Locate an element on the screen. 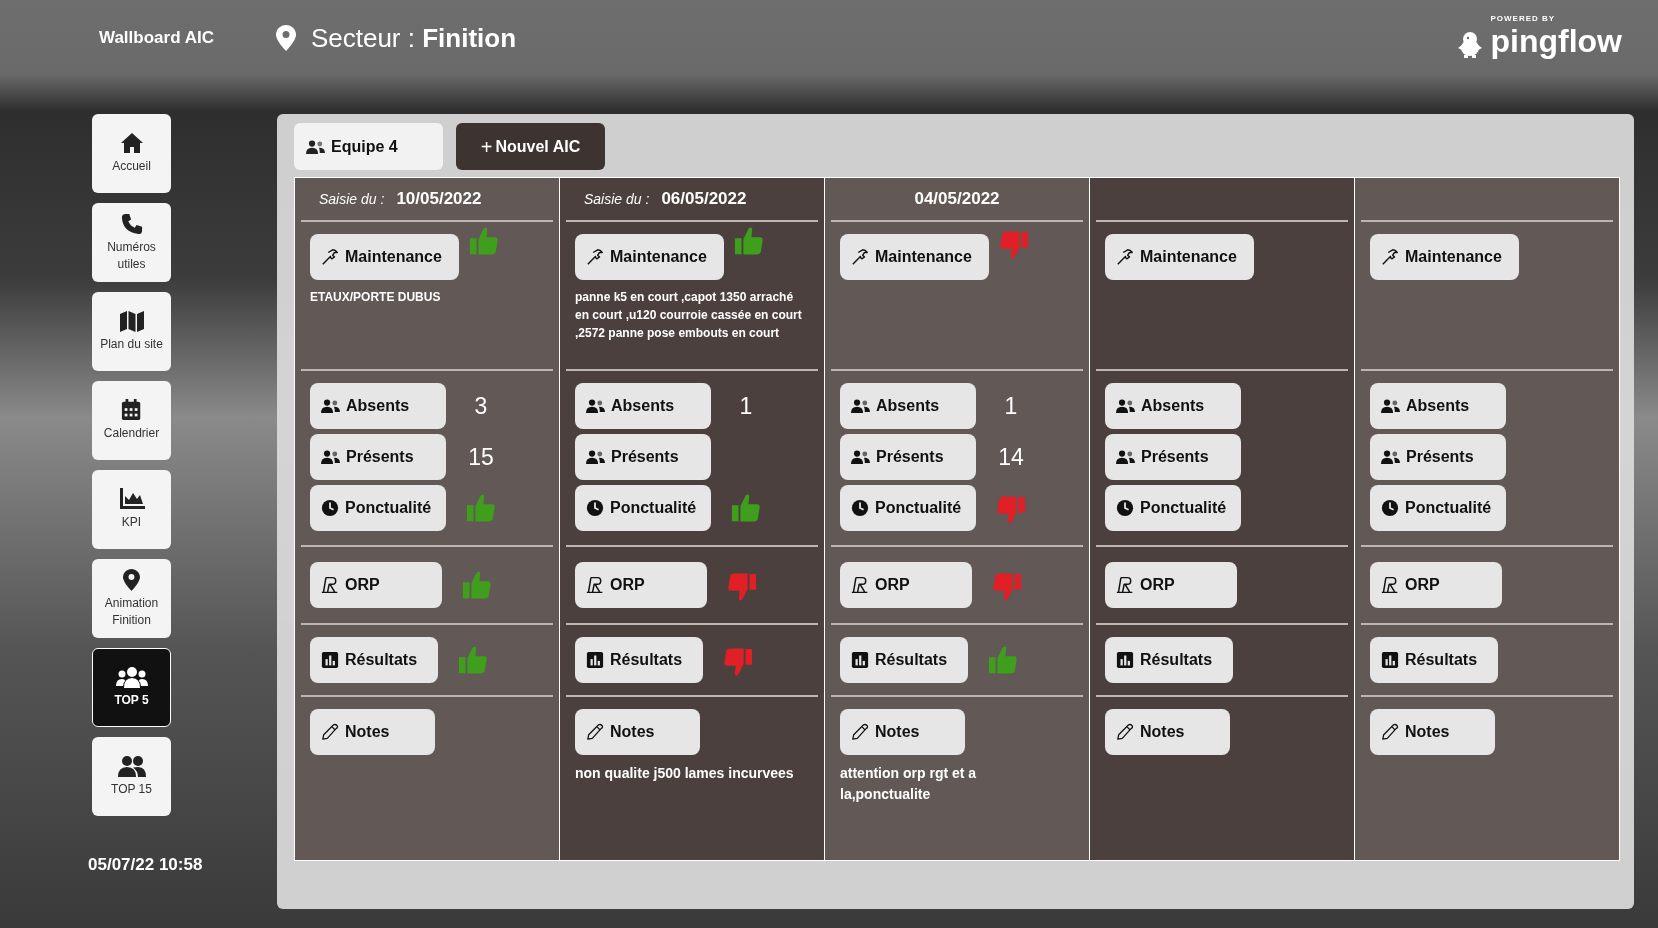 The image size is (1658, 928). area-chart-icon is located at coordinates (131, 499).